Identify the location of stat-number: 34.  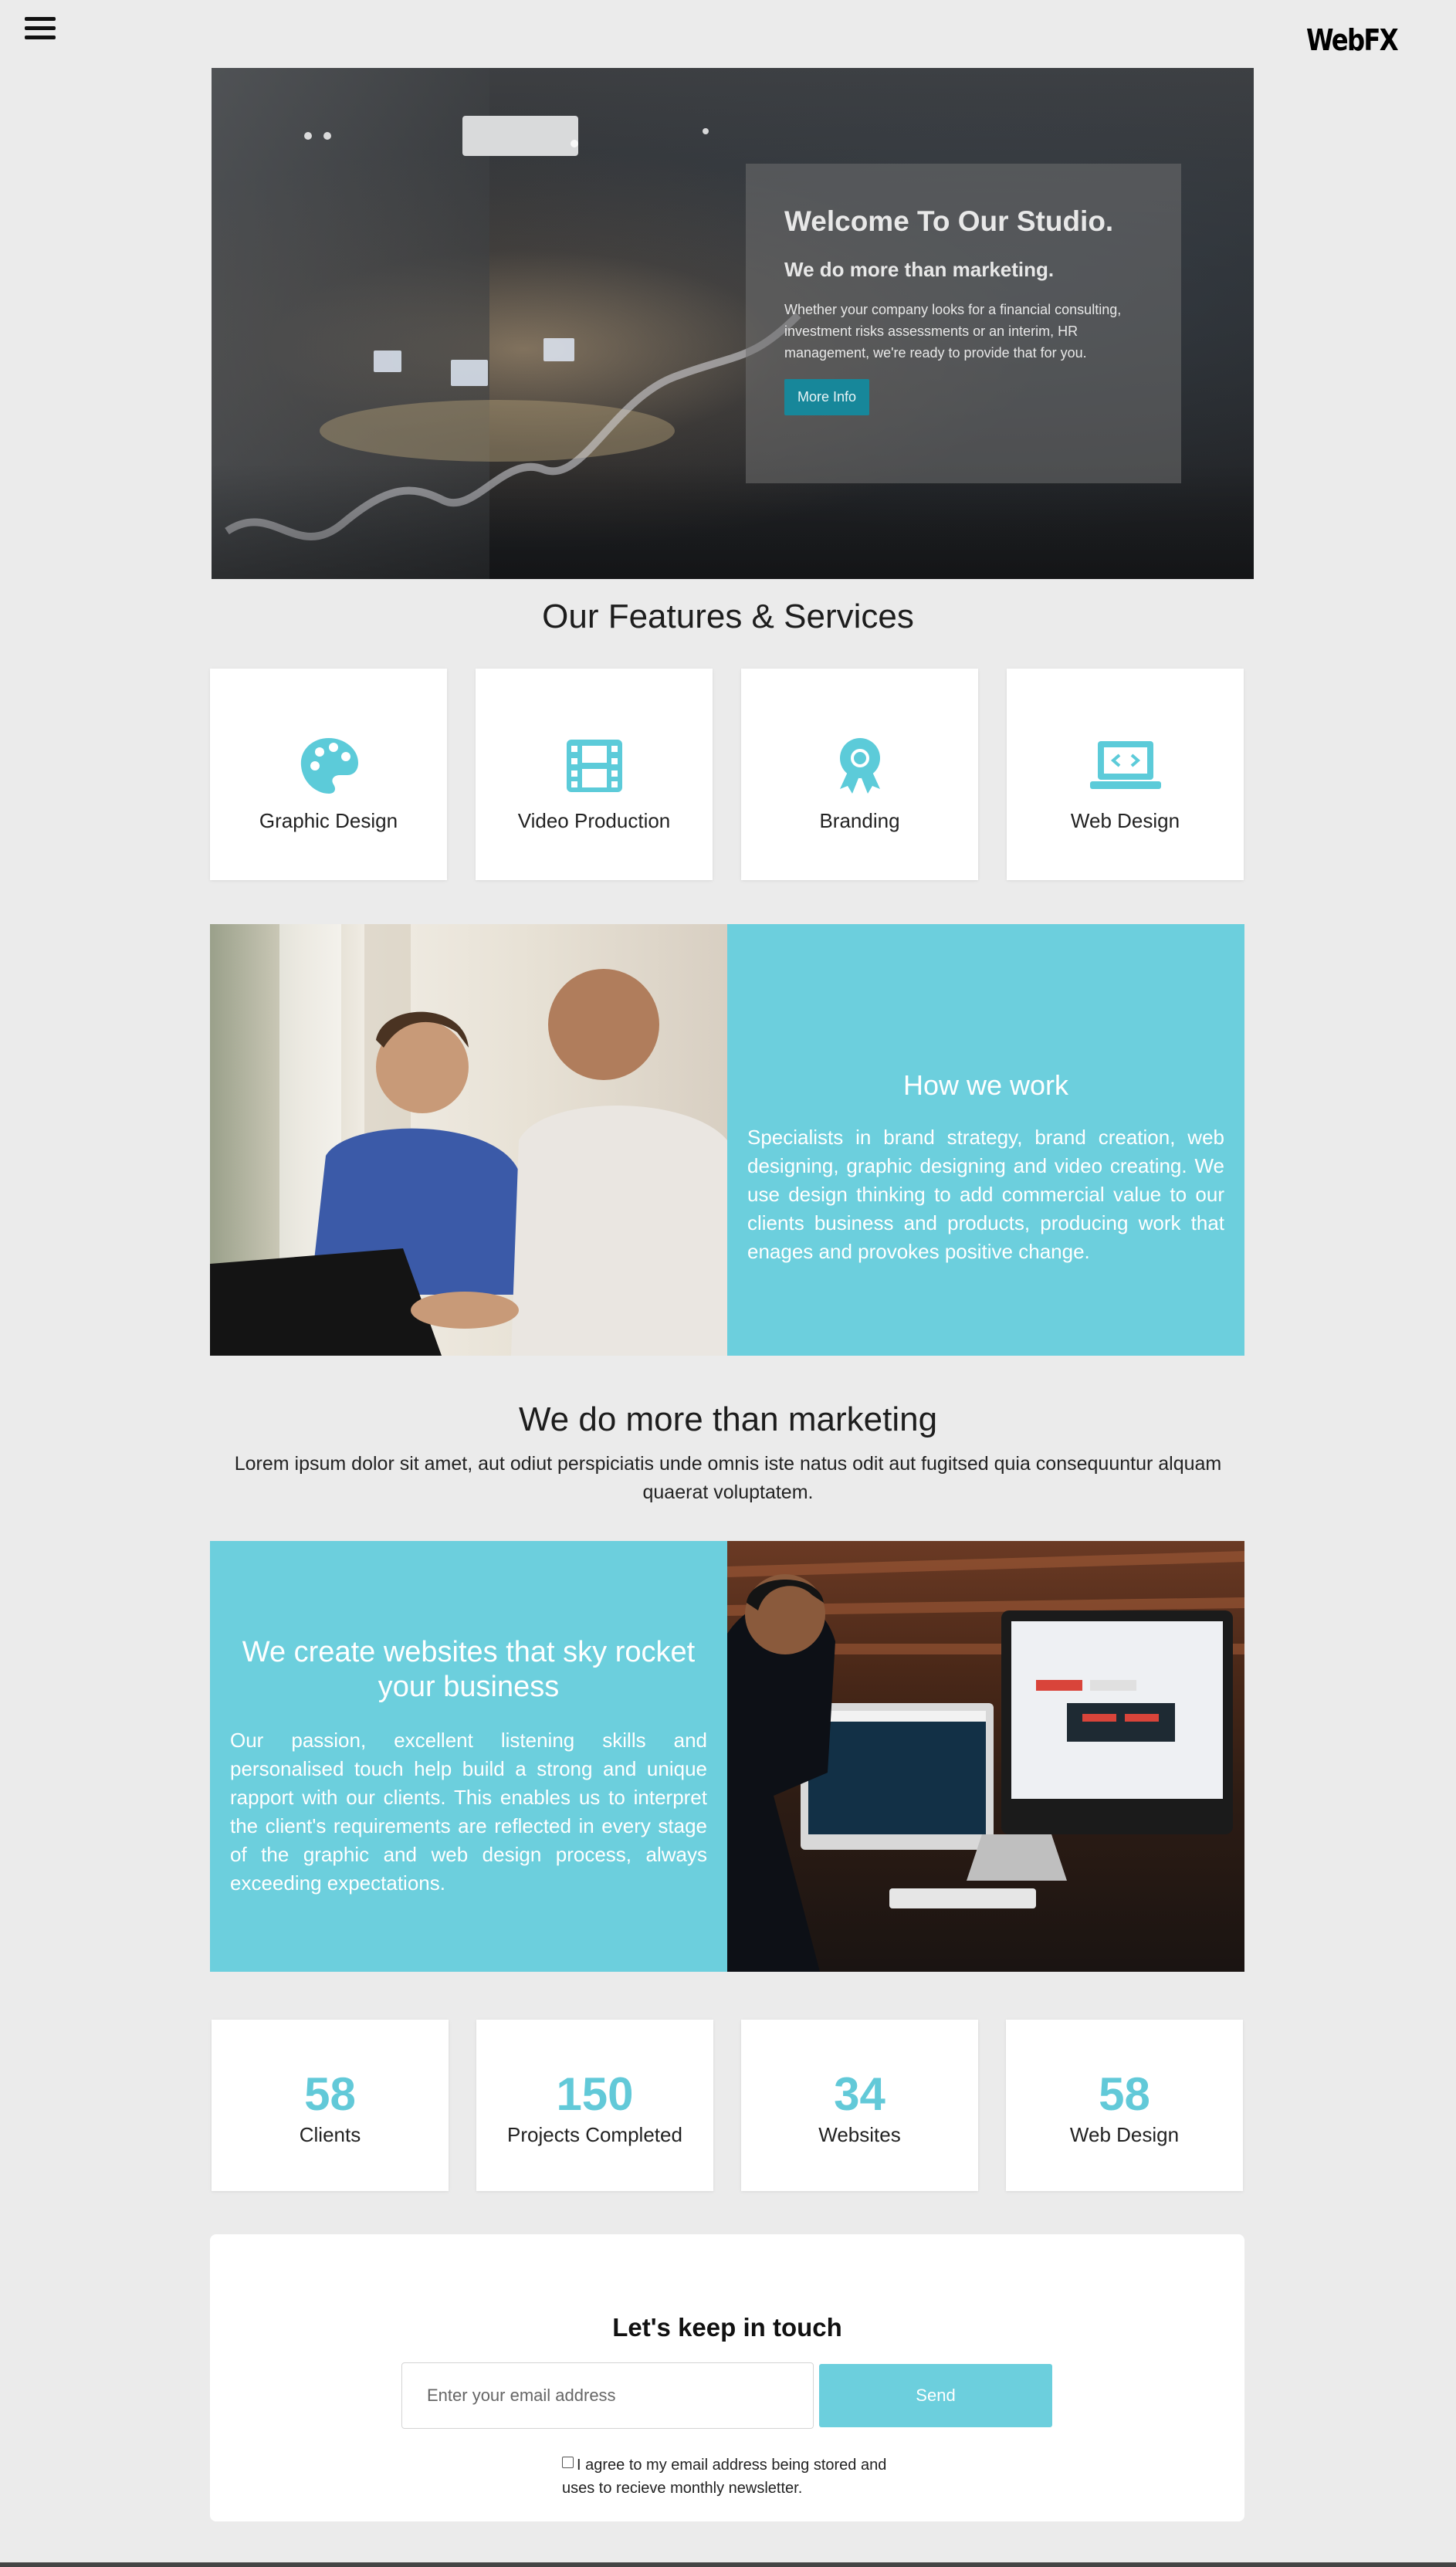
(860, 2094).